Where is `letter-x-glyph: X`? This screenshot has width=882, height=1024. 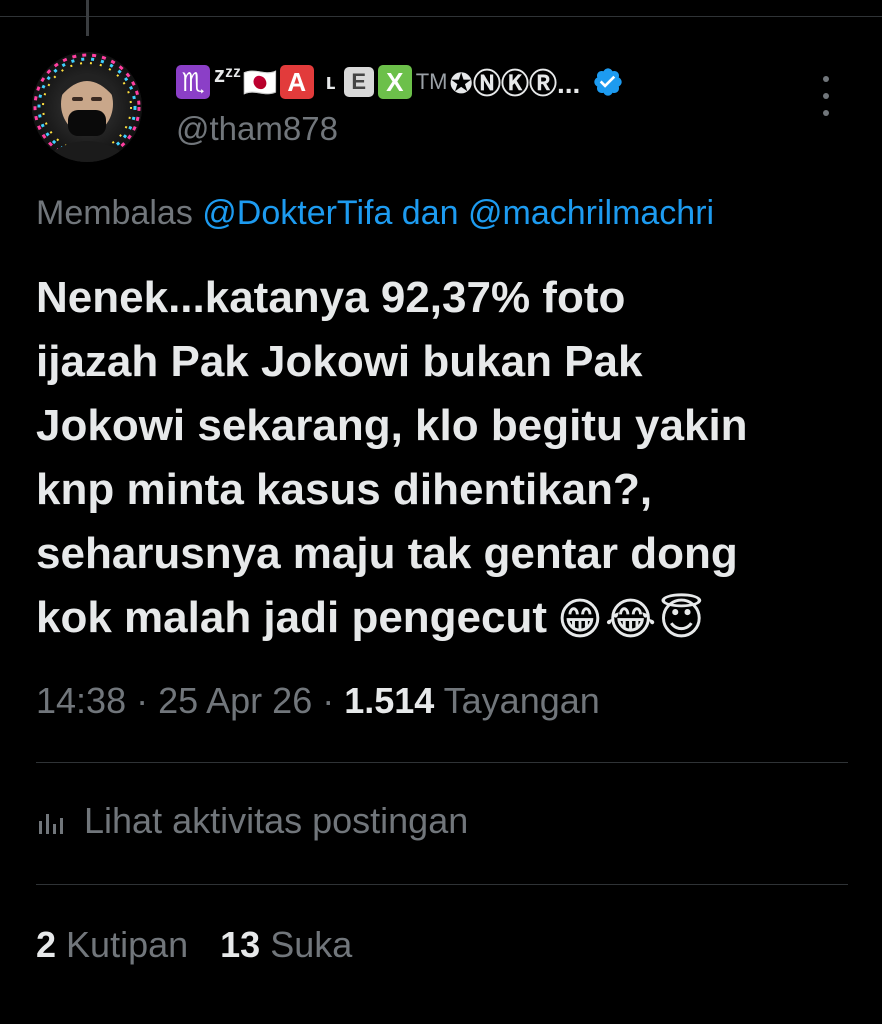
letter-x-glyph: X is located at coordinates (394, 82).